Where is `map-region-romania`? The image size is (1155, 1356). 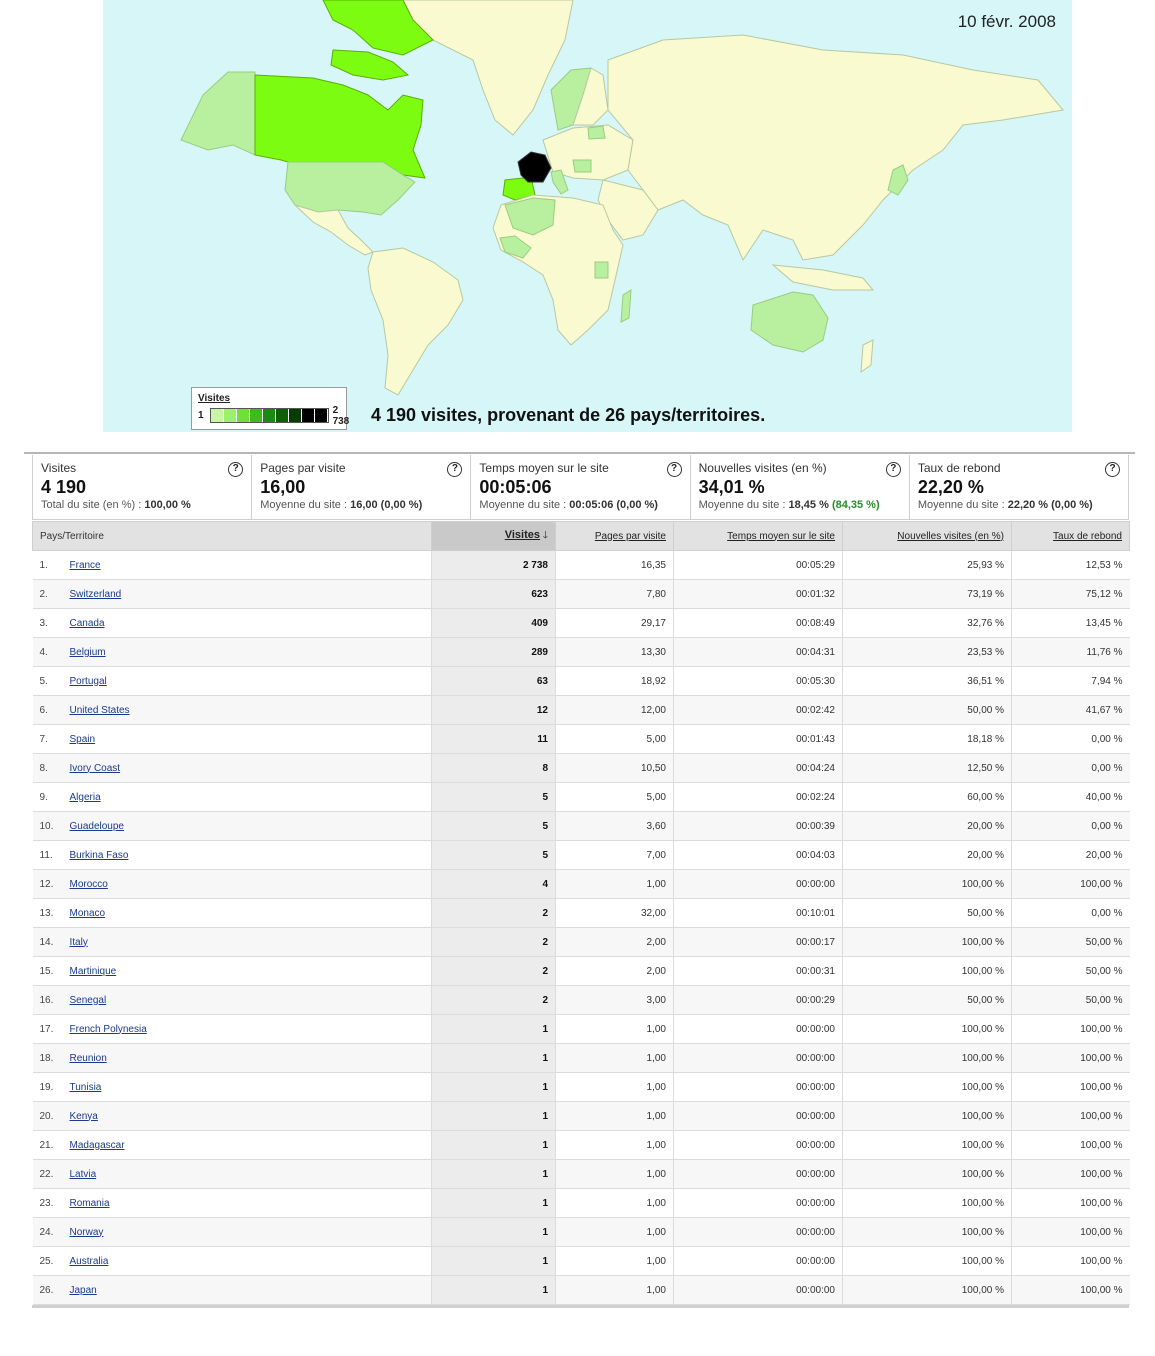
map-region-romania is located at coordinates (582, 166).